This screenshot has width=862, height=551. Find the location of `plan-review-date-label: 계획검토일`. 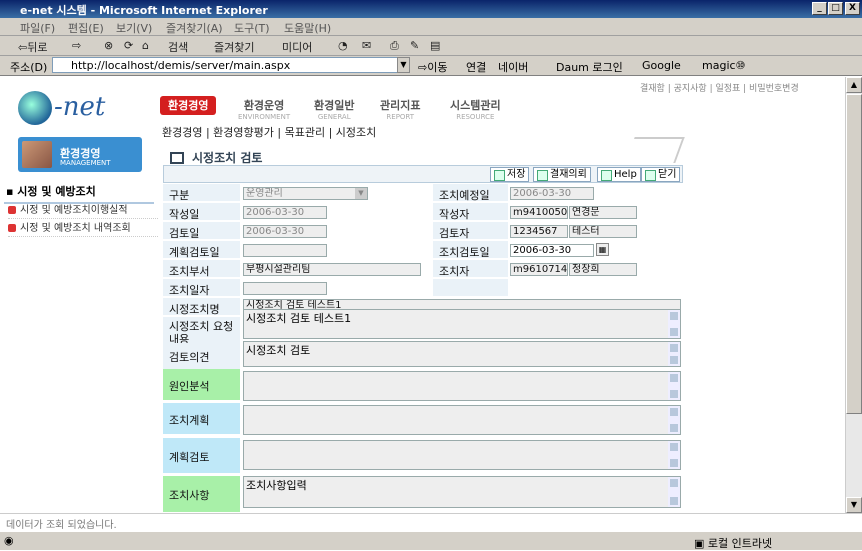

plan-review-date-label: 계획검토일 is located at coordinates (202, 250).